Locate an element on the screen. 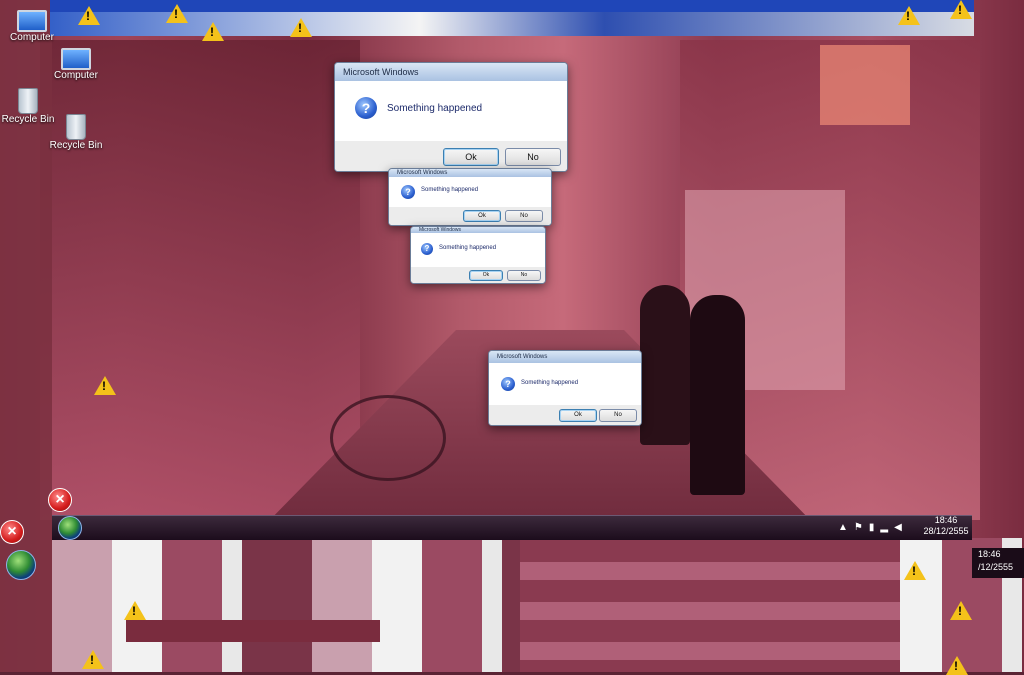 This screenshot has width=1024, height=675. desktop-icon-recycle-bin: Recycle Bin is located at coordinates (76, 131).